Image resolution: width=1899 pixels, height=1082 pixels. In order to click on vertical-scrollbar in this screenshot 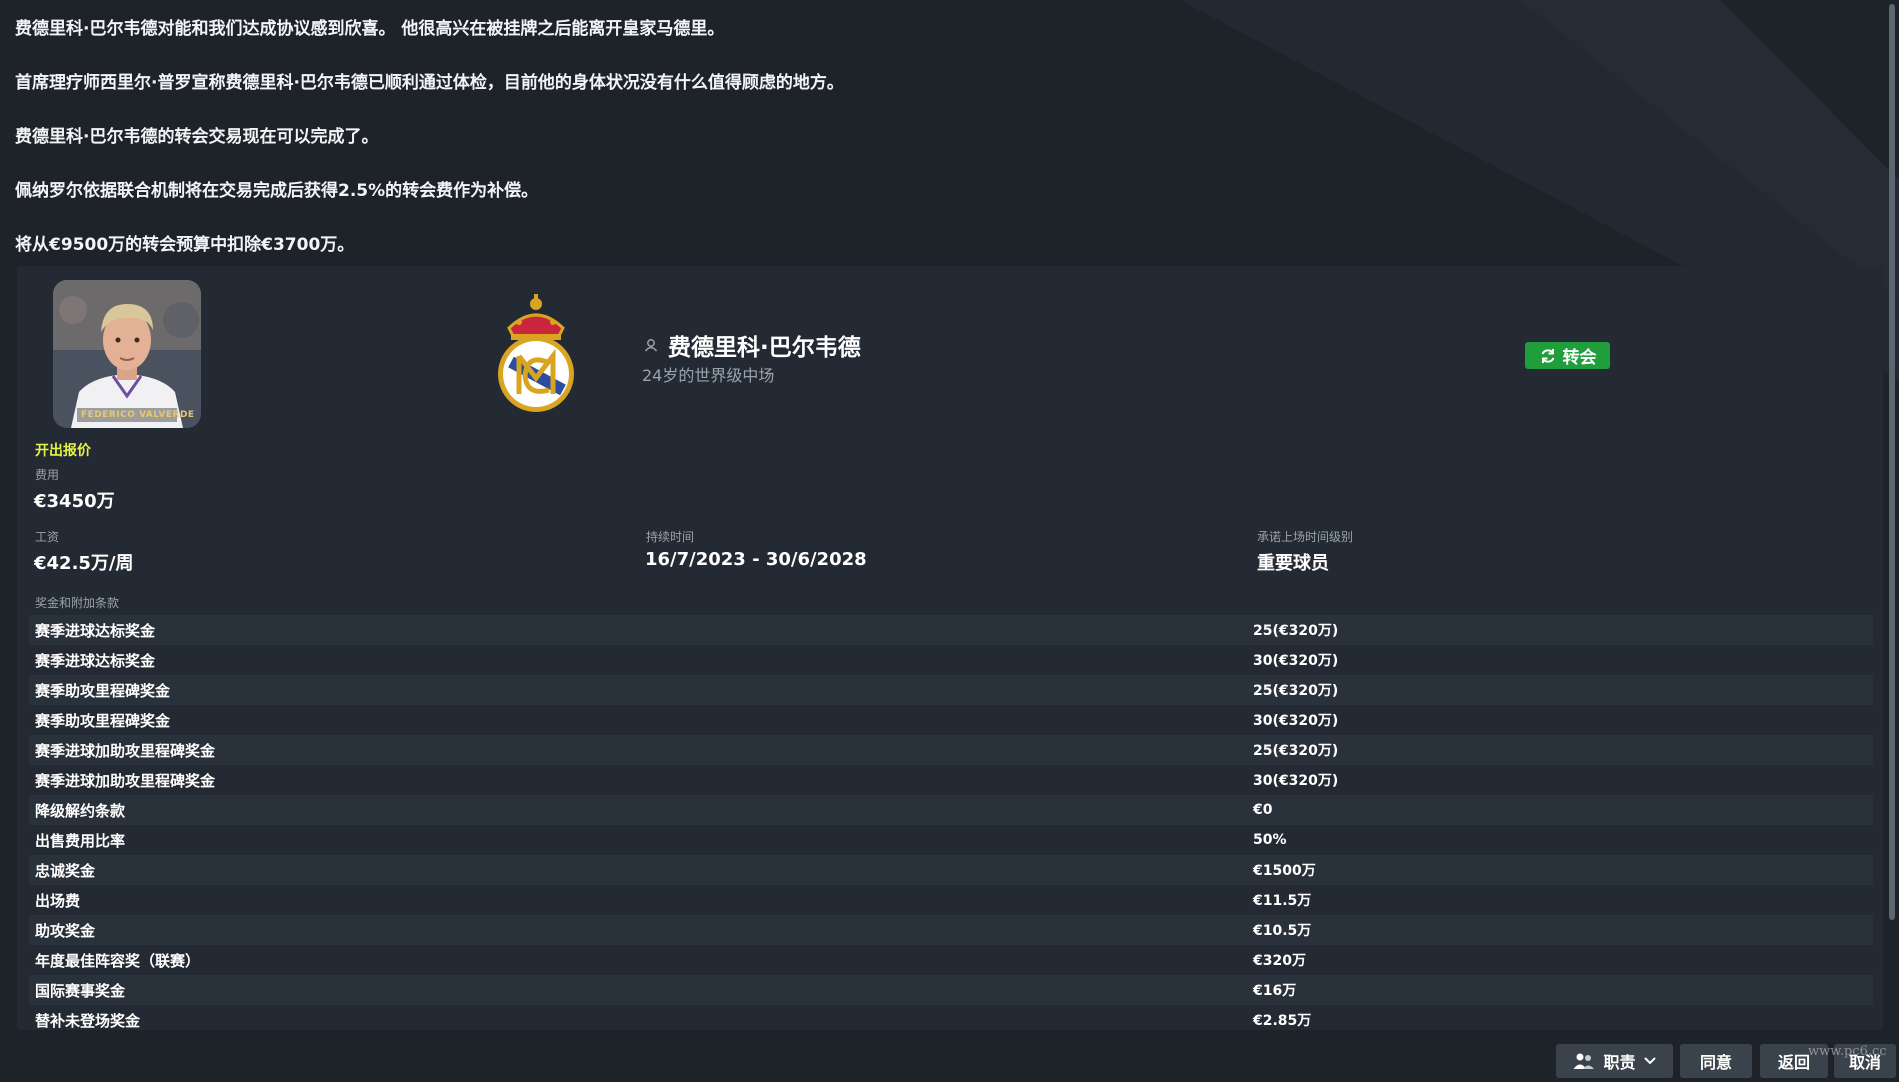, I will do `click(1892, 462)`.